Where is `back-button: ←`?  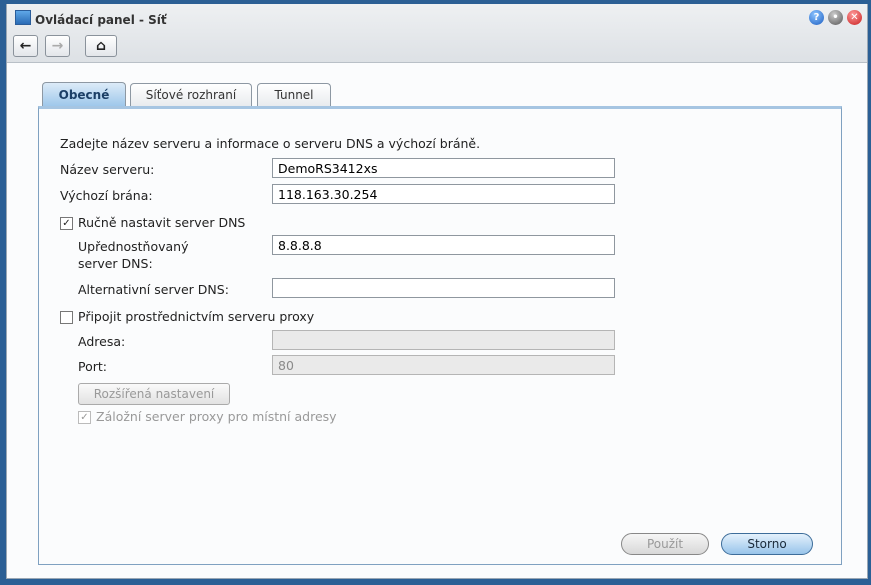 back-button: ← is located at coordinates (25, 46).